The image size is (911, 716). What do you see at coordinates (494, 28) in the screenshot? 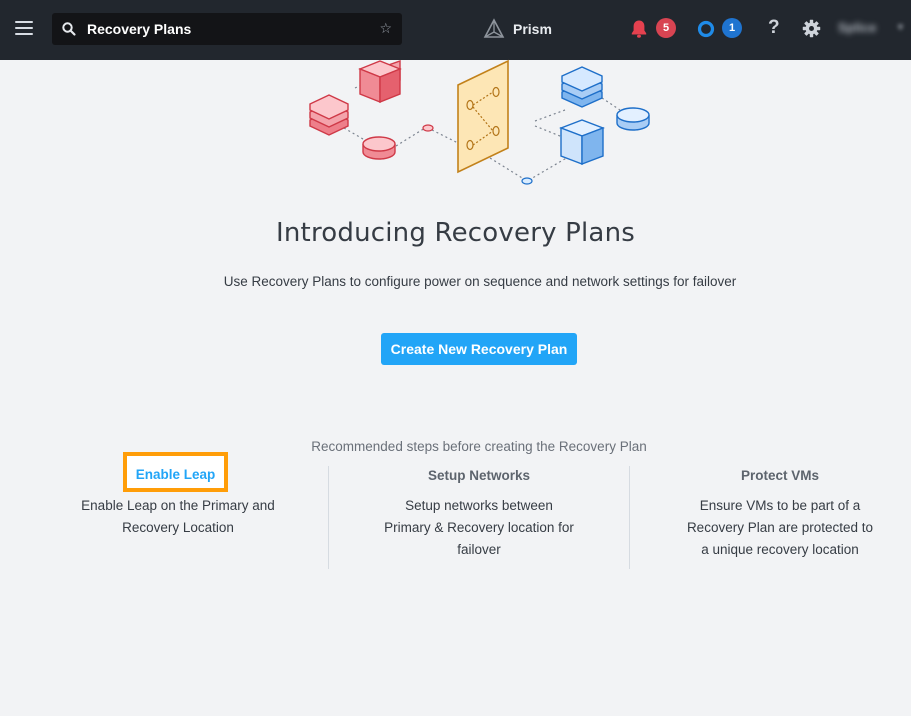
I see `prism-logo-icon` at bounding box center [494, 28].